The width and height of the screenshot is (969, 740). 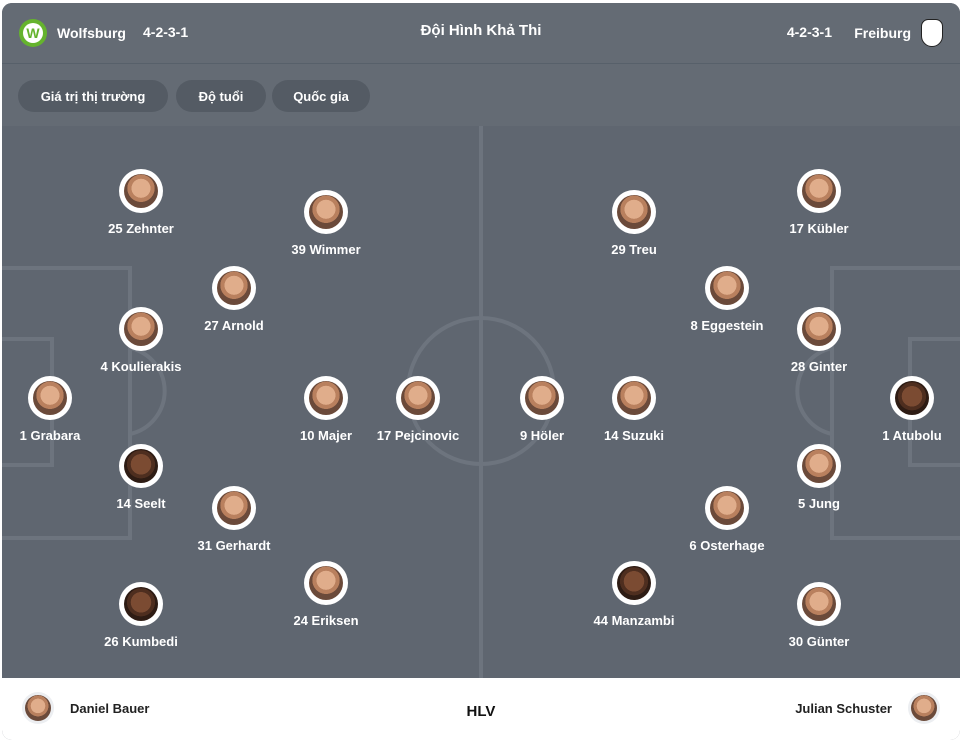 I want to click on player-home-gerhardt: 31 Gerhardt, so click(x=234, y=519).